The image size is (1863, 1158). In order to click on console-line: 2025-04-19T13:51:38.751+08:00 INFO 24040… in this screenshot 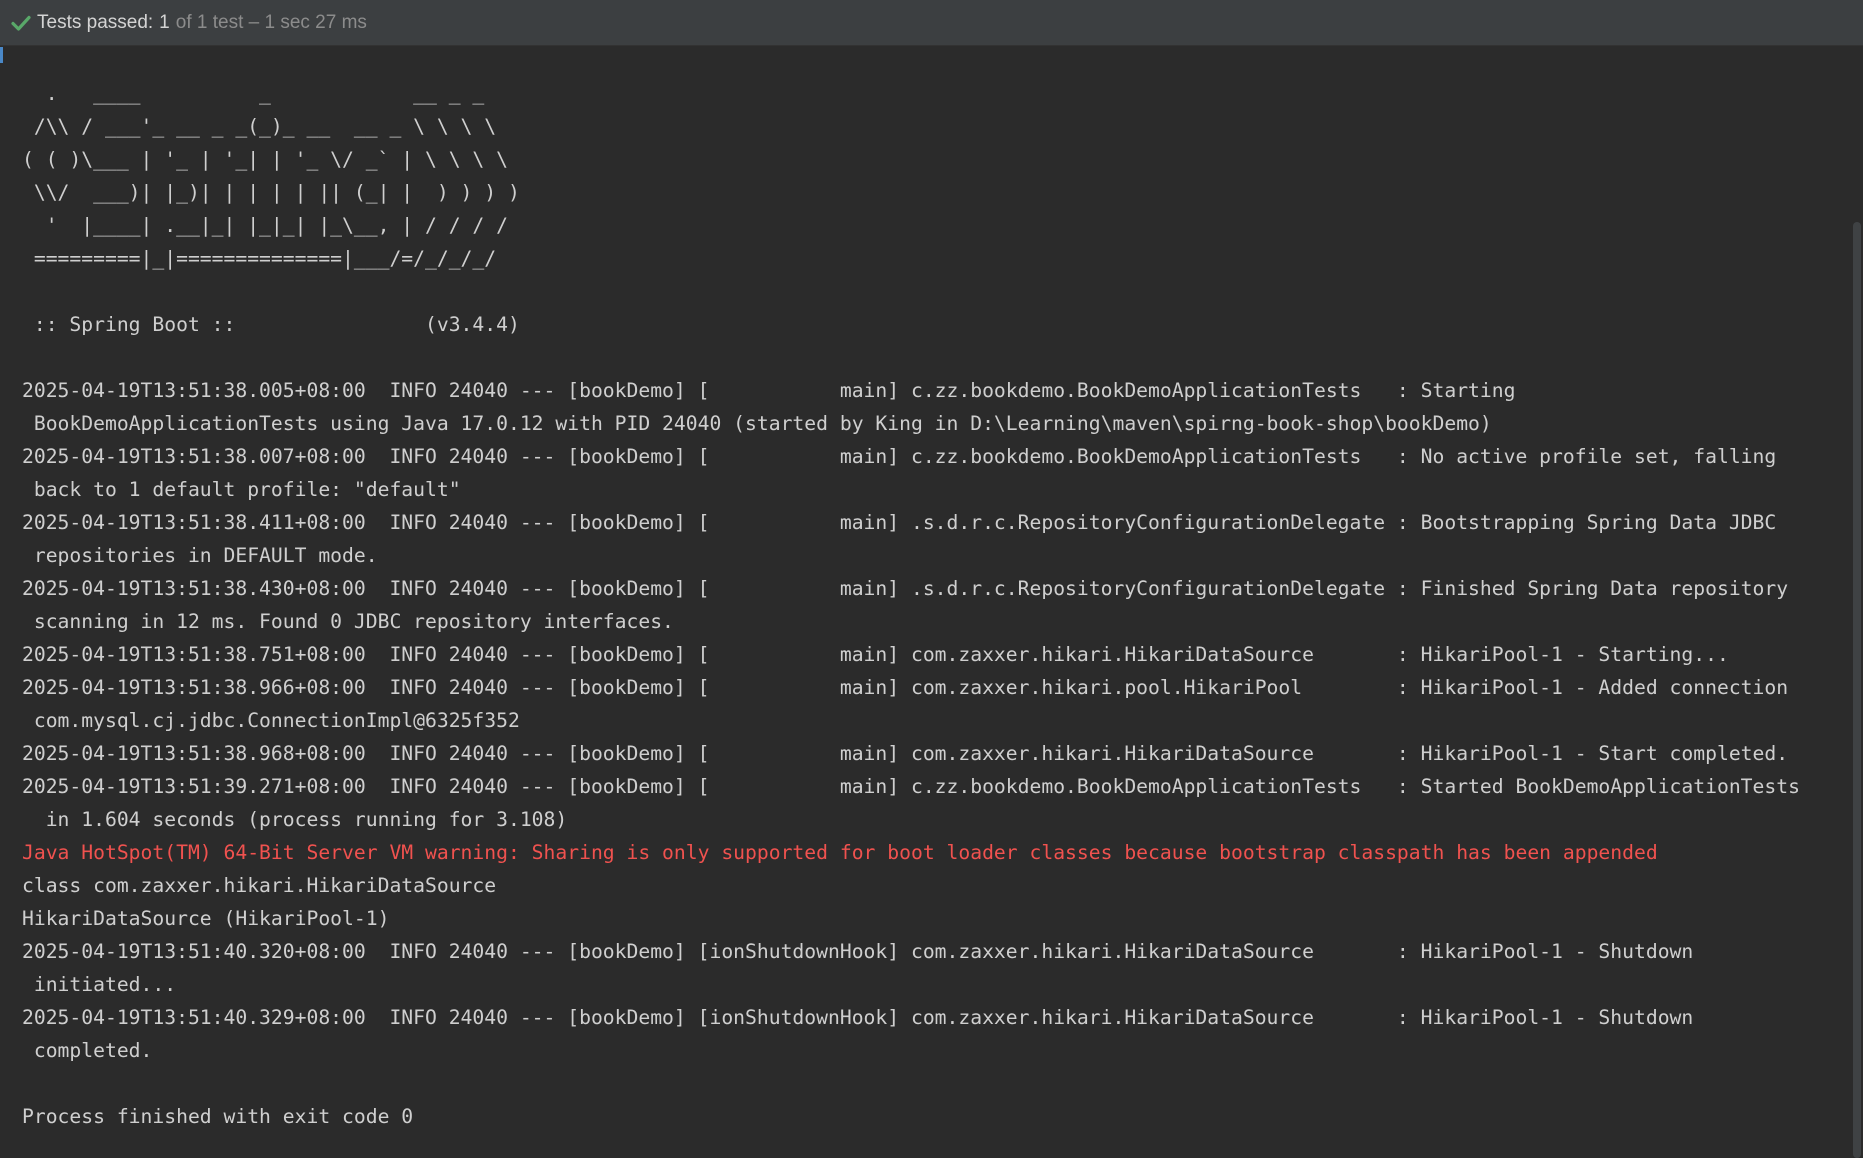, I will do `click(875, 654)`.